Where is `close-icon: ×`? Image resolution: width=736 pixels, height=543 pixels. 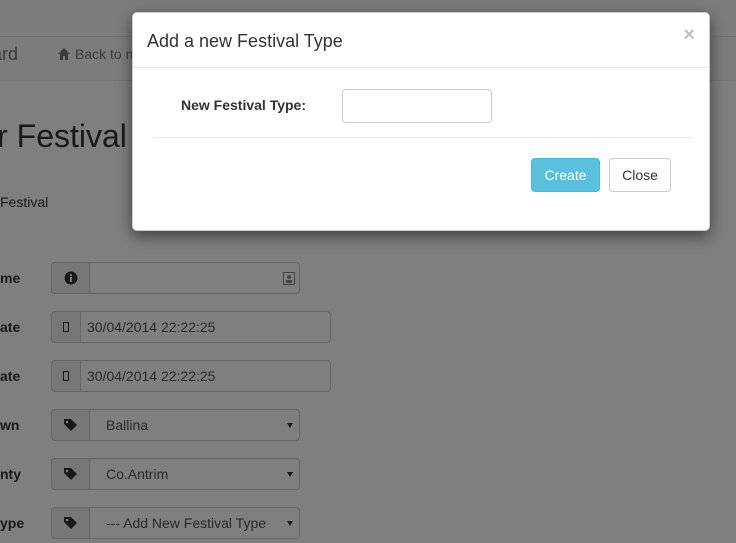
close-icon: × is located at coordinates (689, 35).